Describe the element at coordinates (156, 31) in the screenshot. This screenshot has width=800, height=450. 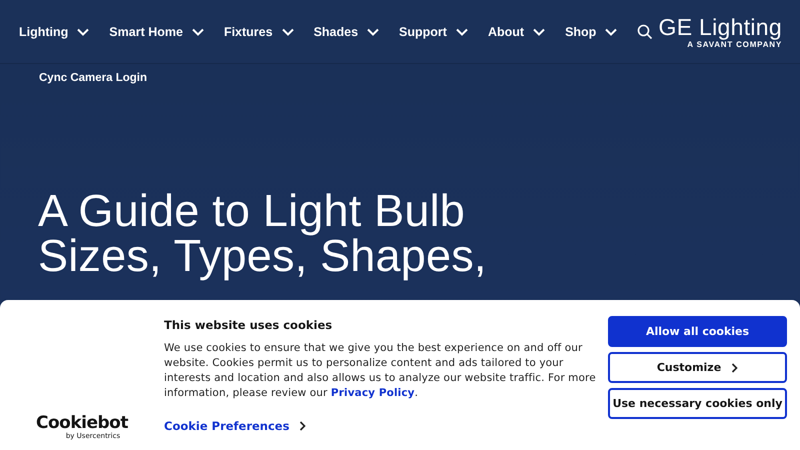
I see `nav-menu-item: Smart Home` at that location.